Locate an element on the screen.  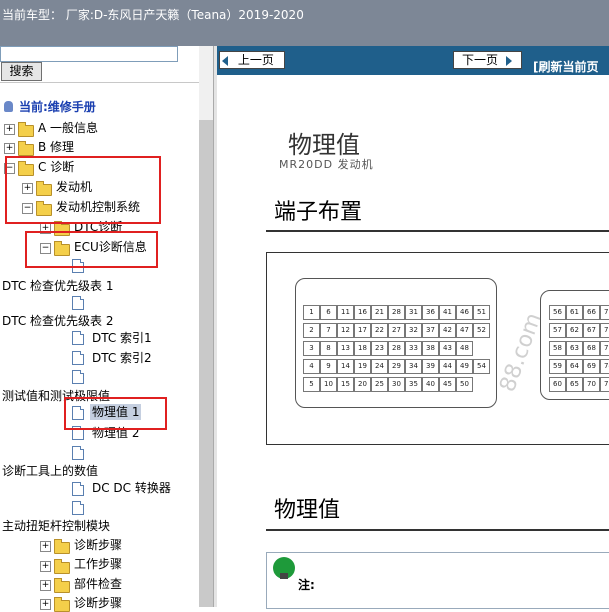
pin-cell: 25 is located at coordinates (379, 384).